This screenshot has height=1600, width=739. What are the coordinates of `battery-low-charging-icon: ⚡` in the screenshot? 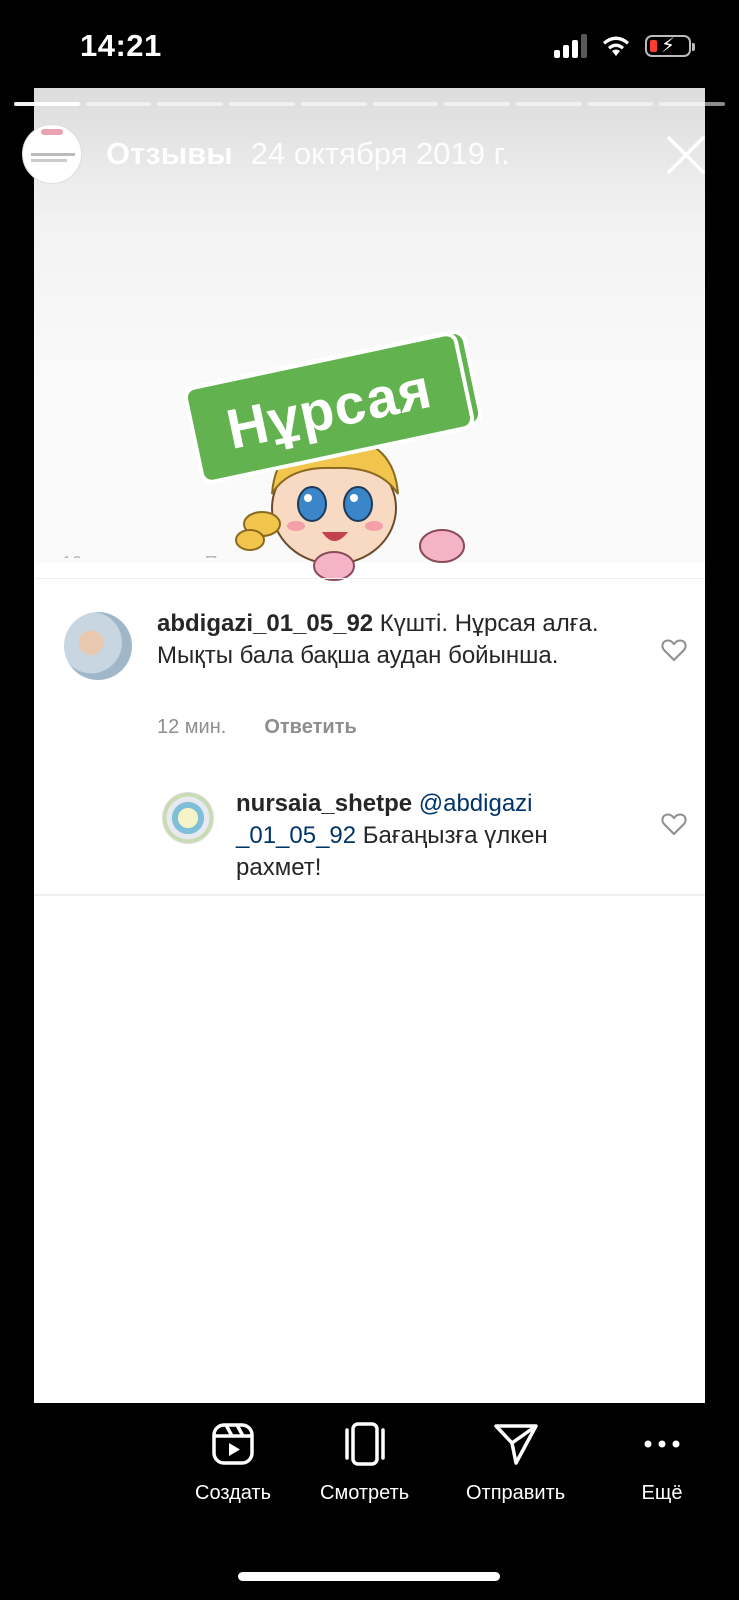 It's located at (670, 46).